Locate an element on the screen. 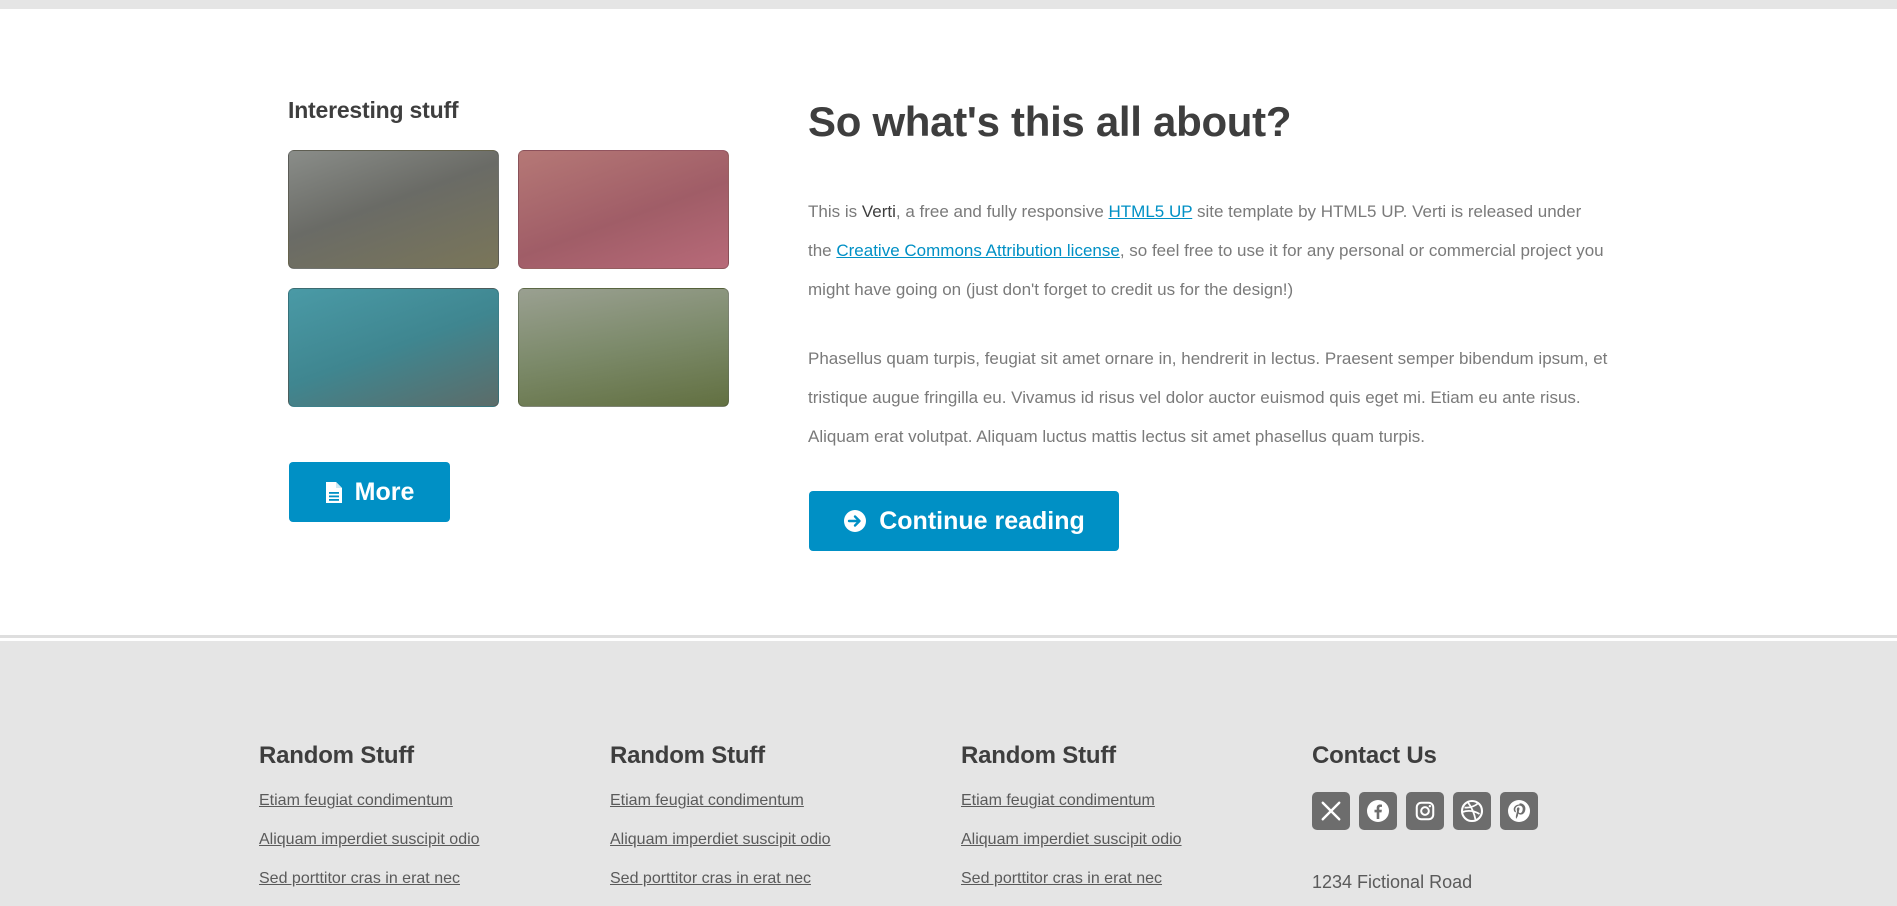  social-links is located at coordinates (1425, 811).